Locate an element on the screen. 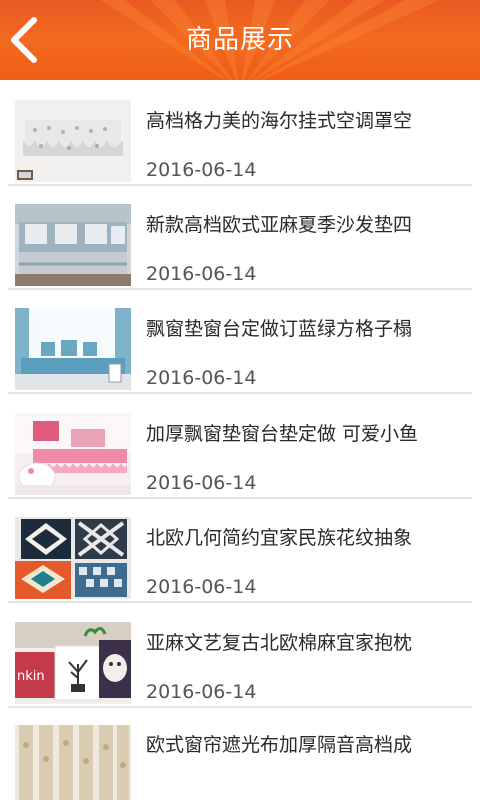 This screenshot has width=480, height=800. product-name: 飘窗垫窗台定做订蓝绿方格子榻 is located at coordinates (279, 329).